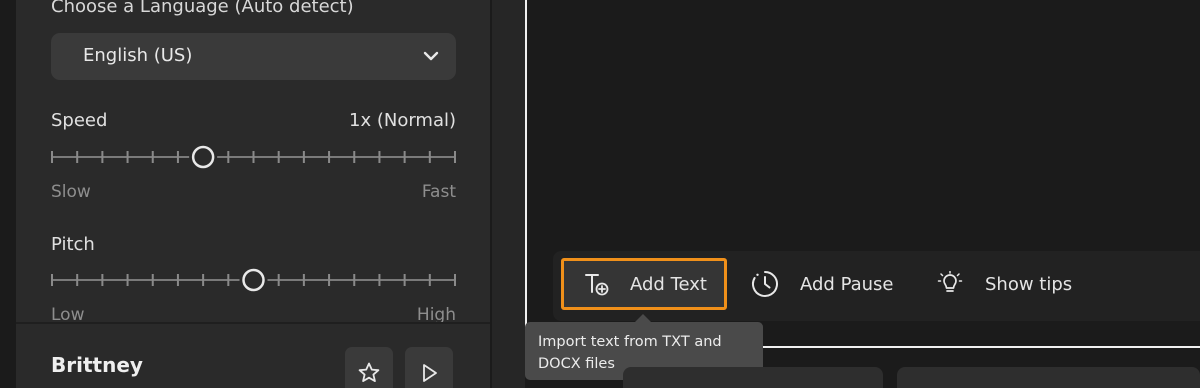 The image size is (1200, 388). What do you see at coordinates (668, 284) in the screenshot?
I see `add-text-label: Add Text` at bounding box center [668, 284].